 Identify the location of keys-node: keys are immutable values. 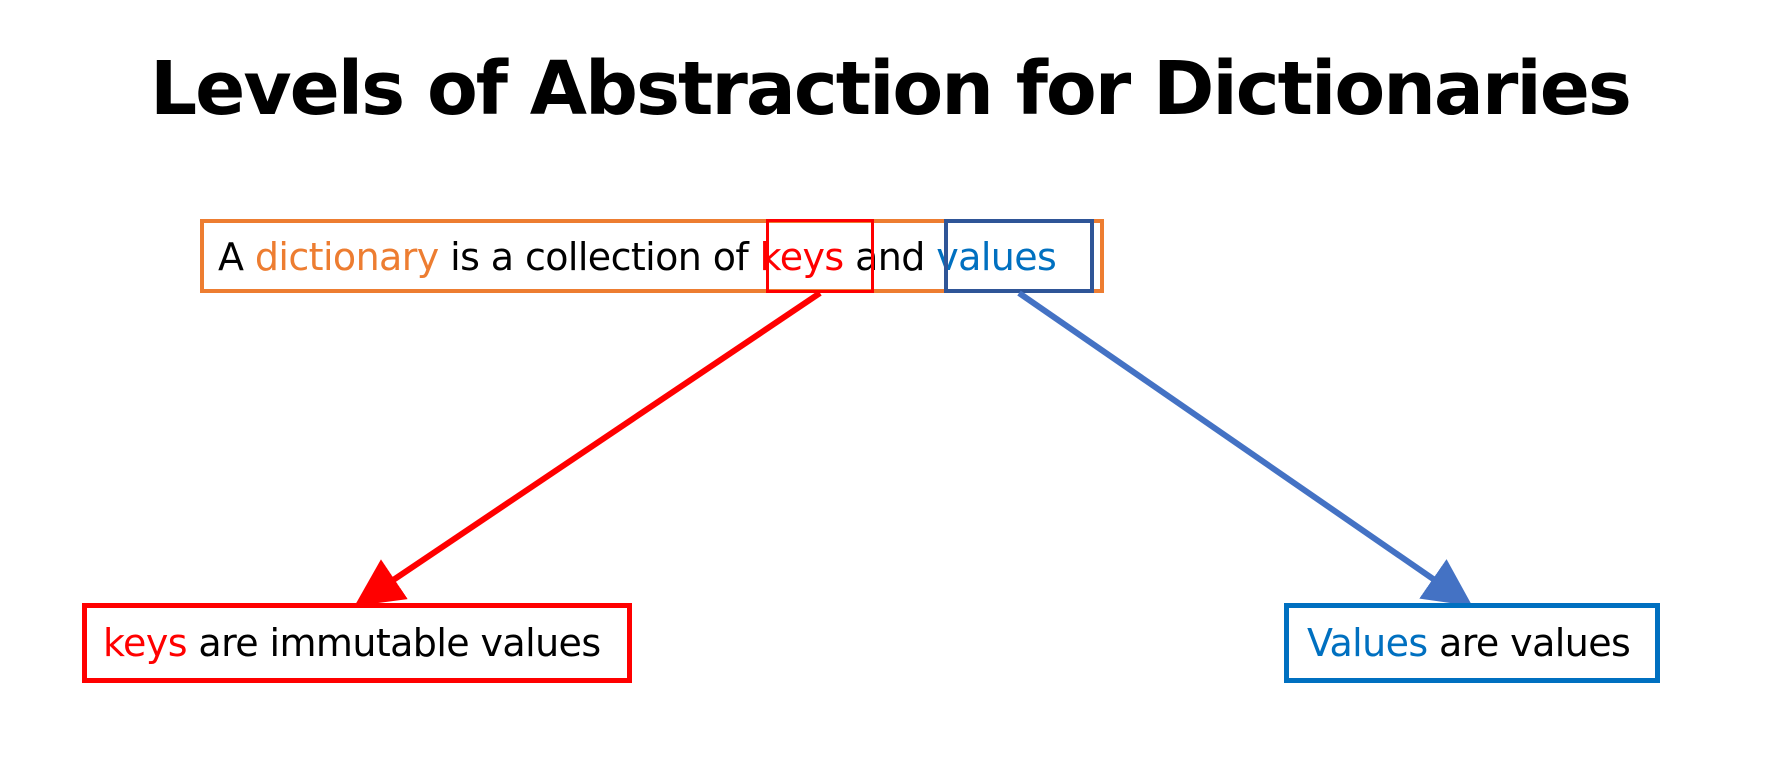
(357, 643).